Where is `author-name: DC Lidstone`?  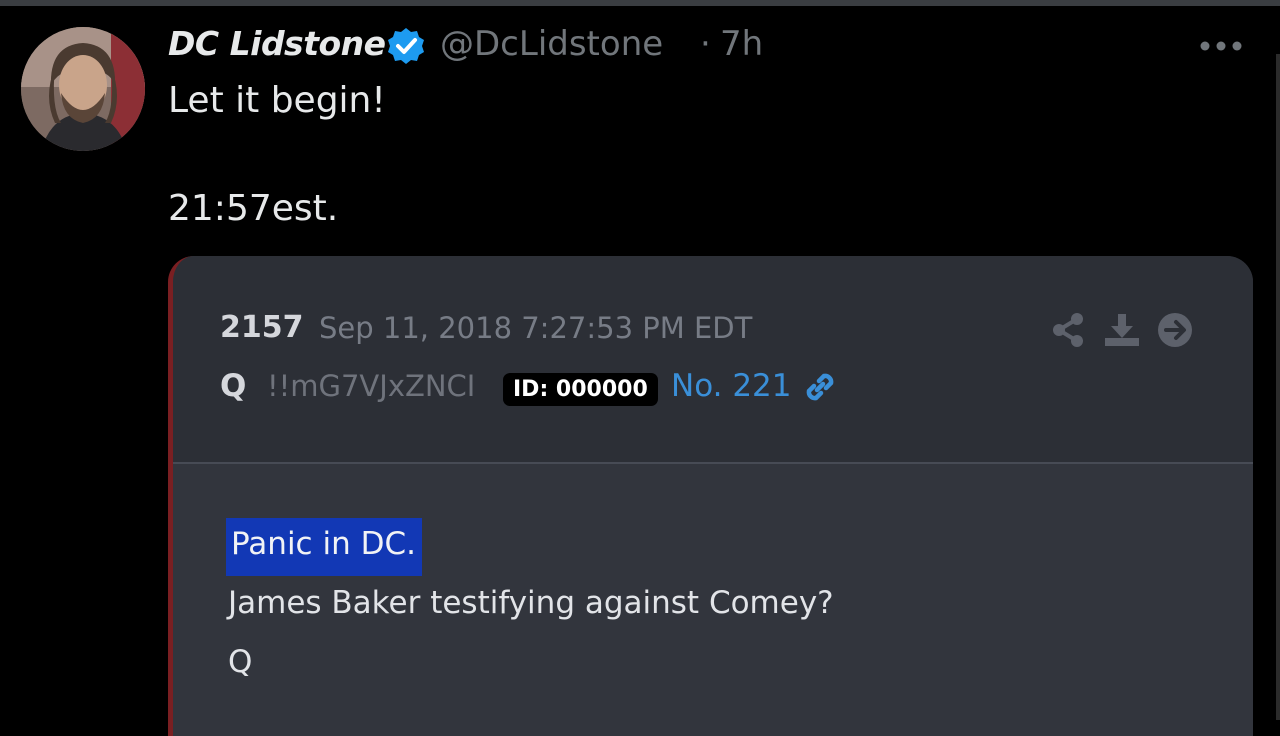 author-name: DC Lidstone is located at coordinates (277, 43).